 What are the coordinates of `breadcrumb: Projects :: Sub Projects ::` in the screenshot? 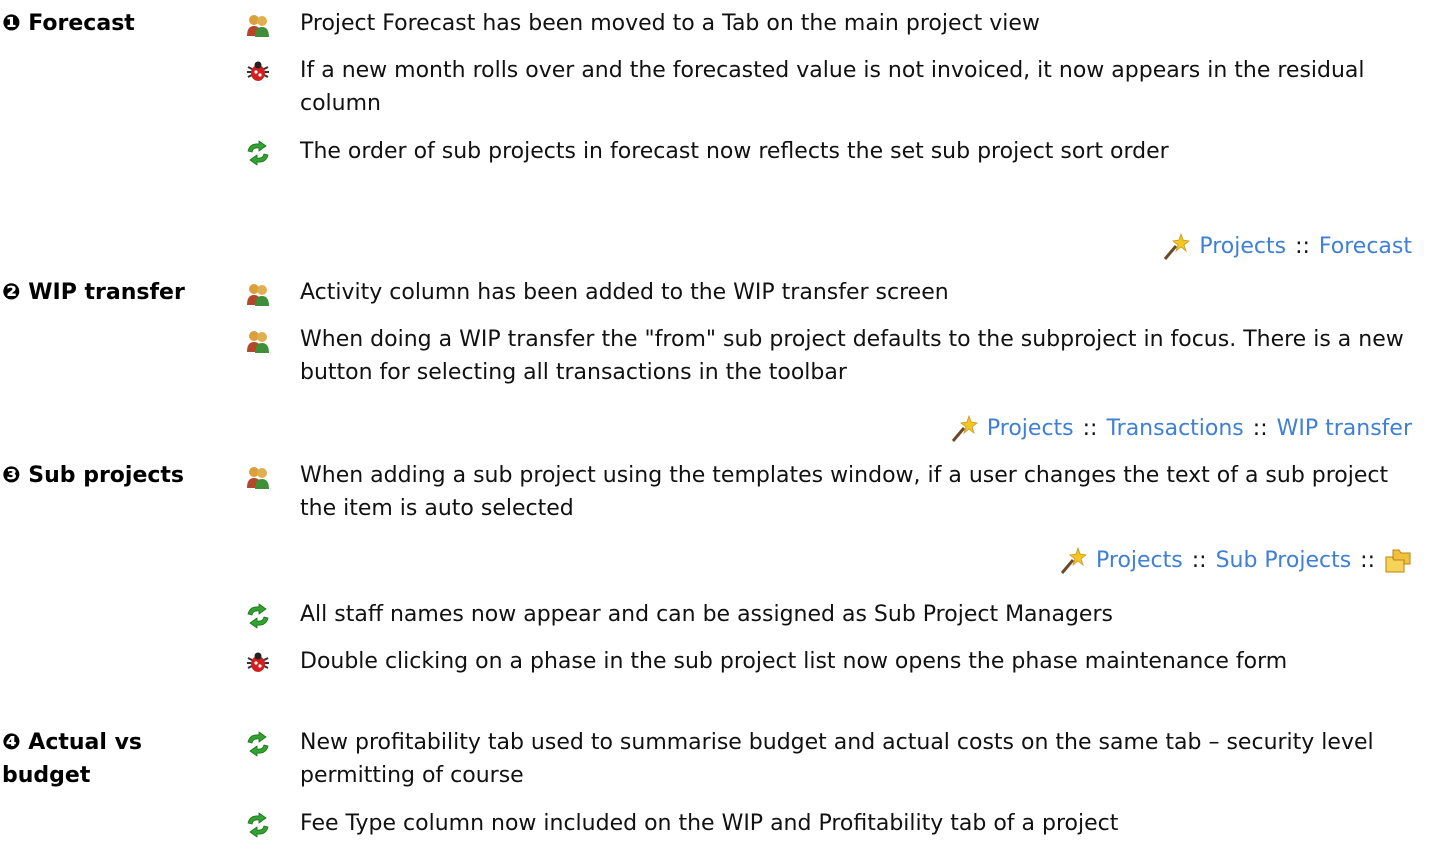 It's located at (1235, 560).